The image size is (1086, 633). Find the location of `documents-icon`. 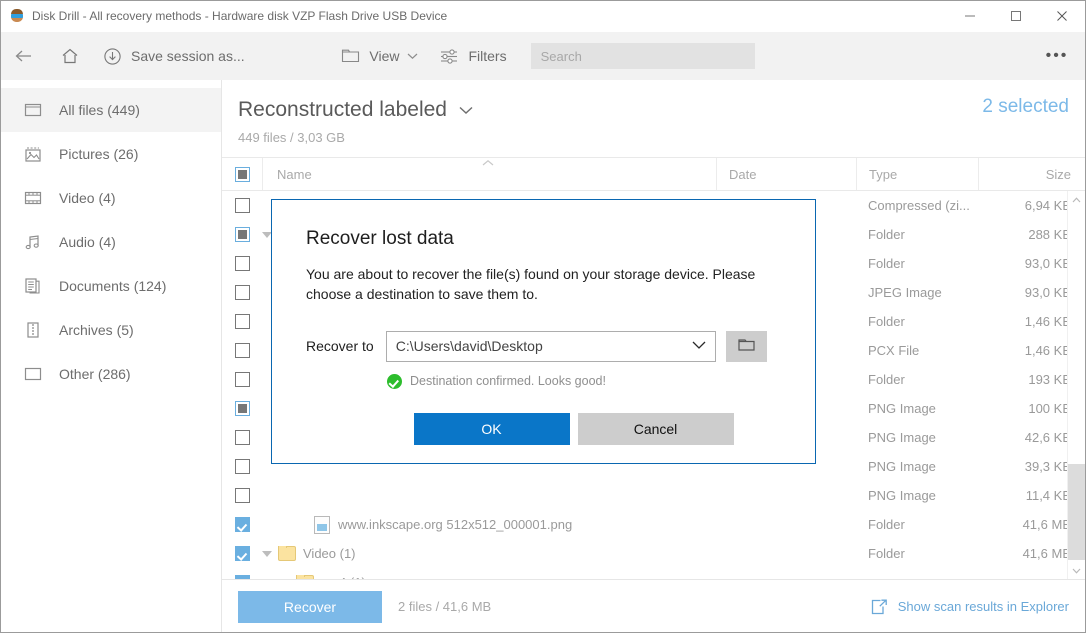

documents-icon is located at coordinates (33, 286).